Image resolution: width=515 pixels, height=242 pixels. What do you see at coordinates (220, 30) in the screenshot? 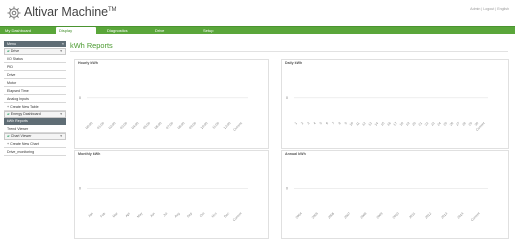
I see `tab-setup: Setup` at bounding box center [220, 30].